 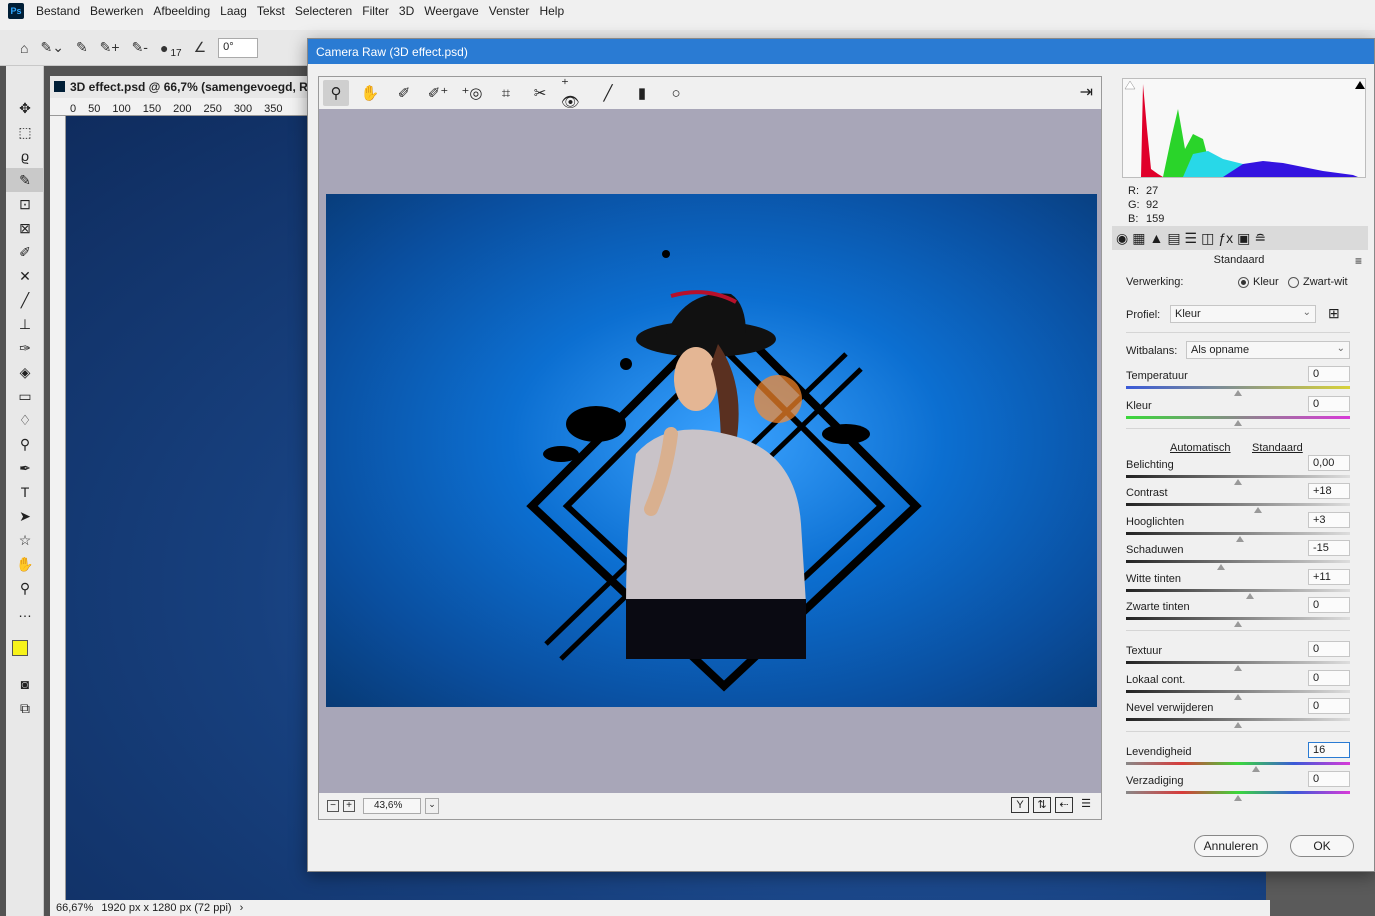 I want to click on home-icon: ⌂, so click(x=24, y=48).